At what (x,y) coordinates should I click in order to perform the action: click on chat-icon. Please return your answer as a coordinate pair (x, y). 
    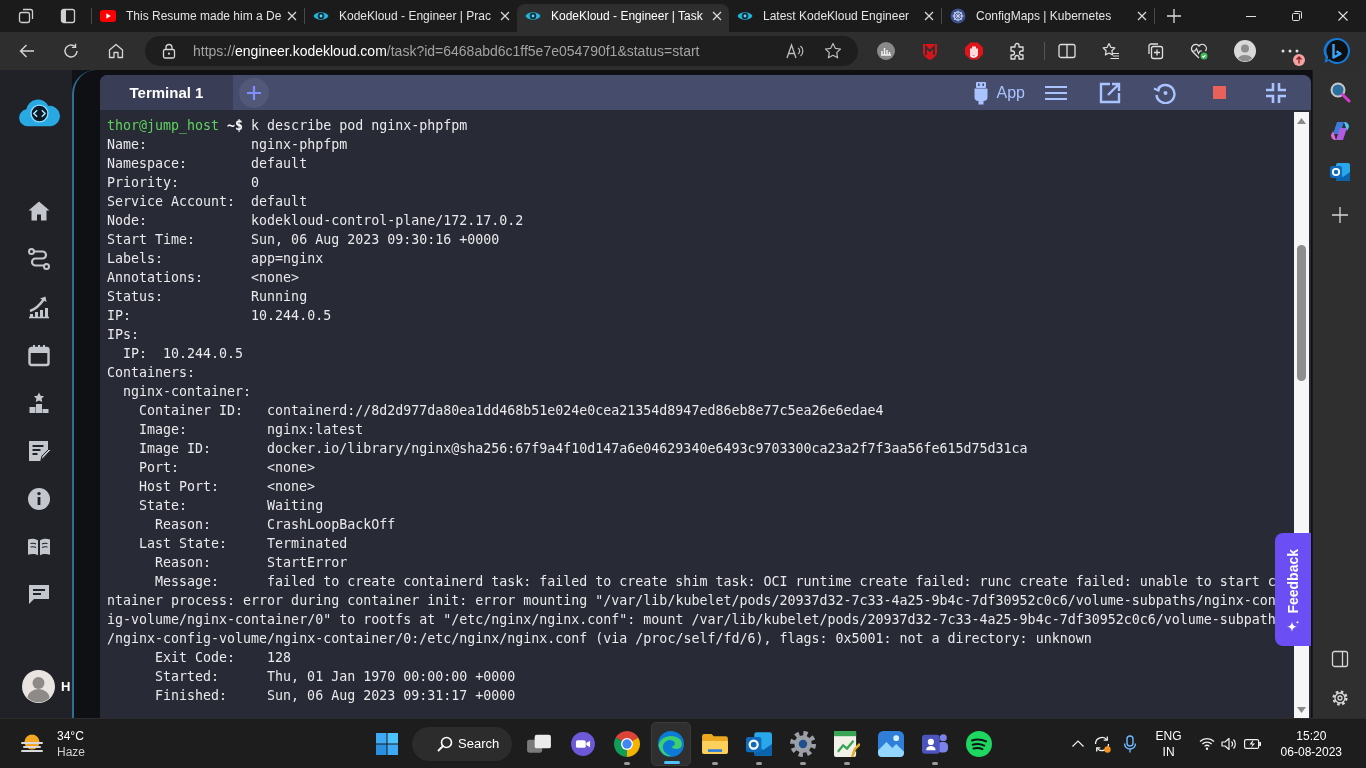
    Looking at the image, I should click on (38, 595).